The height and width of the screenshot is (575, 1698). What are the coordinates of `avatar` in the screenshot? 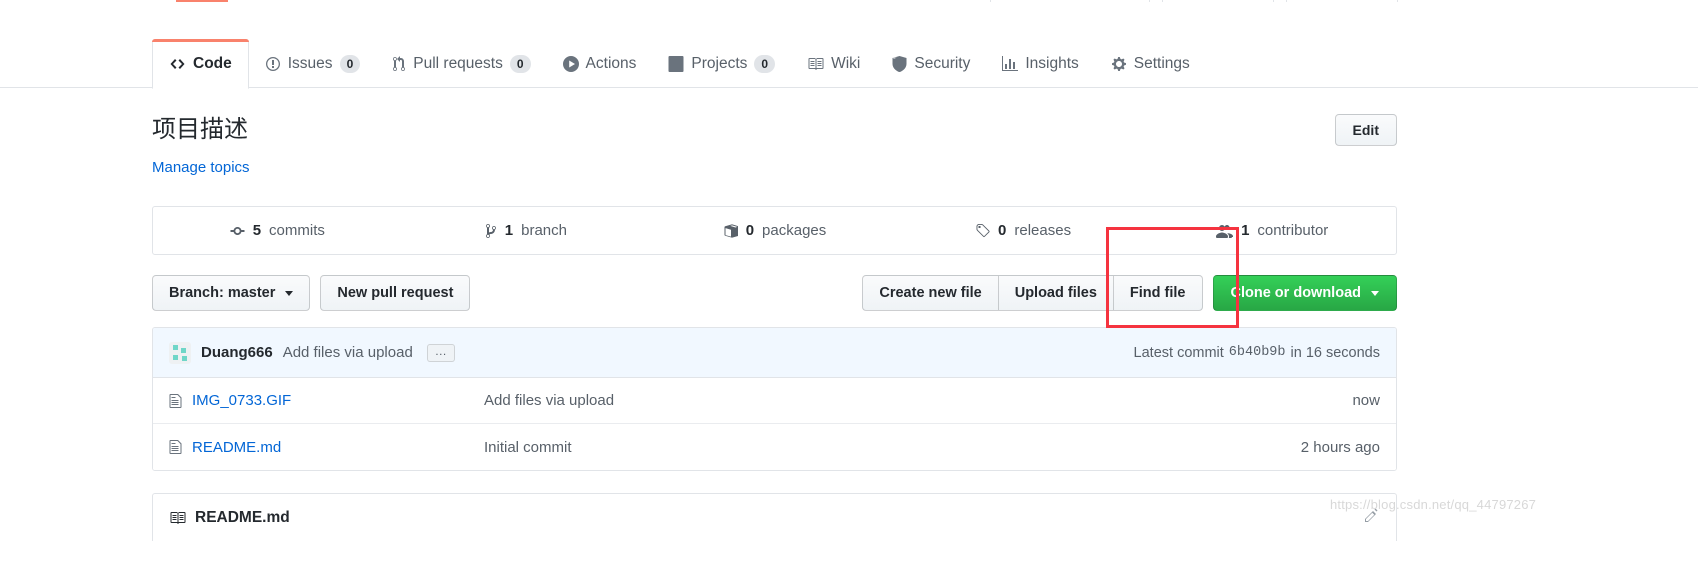 It's located at (180, 352).